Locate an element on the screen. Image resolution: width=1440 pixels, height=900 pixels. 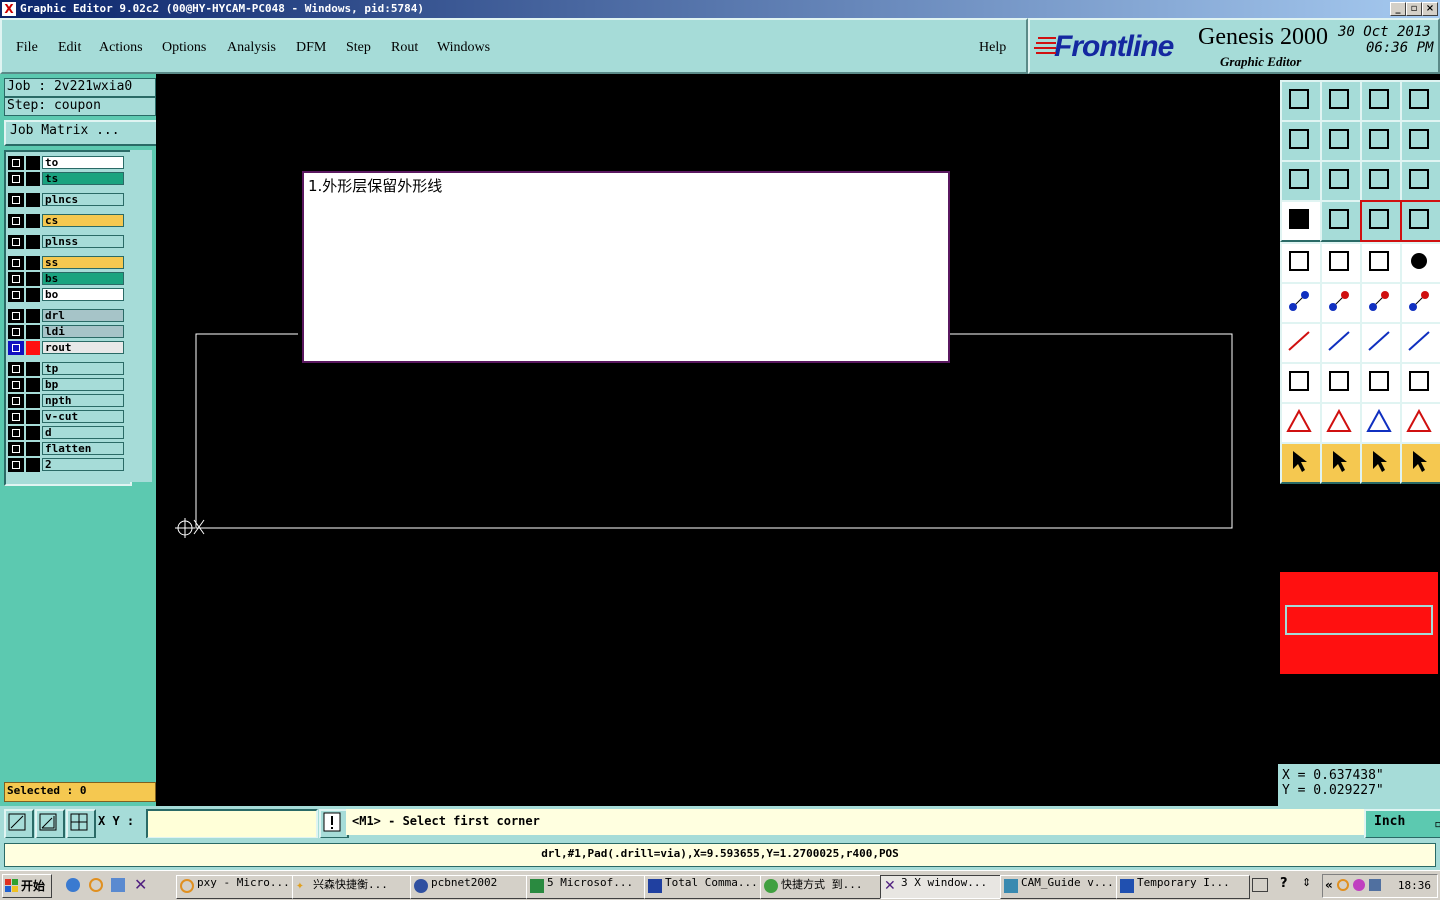
layer-row-d: d is located at coordinates (67, 433).